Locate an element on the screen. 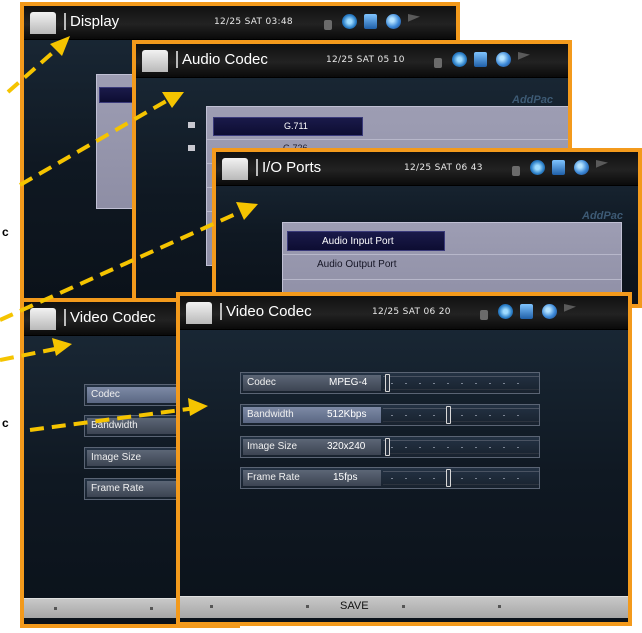 The width and height of the screenshot is (642, 633). row-divider is located at coordinates (452, 279).